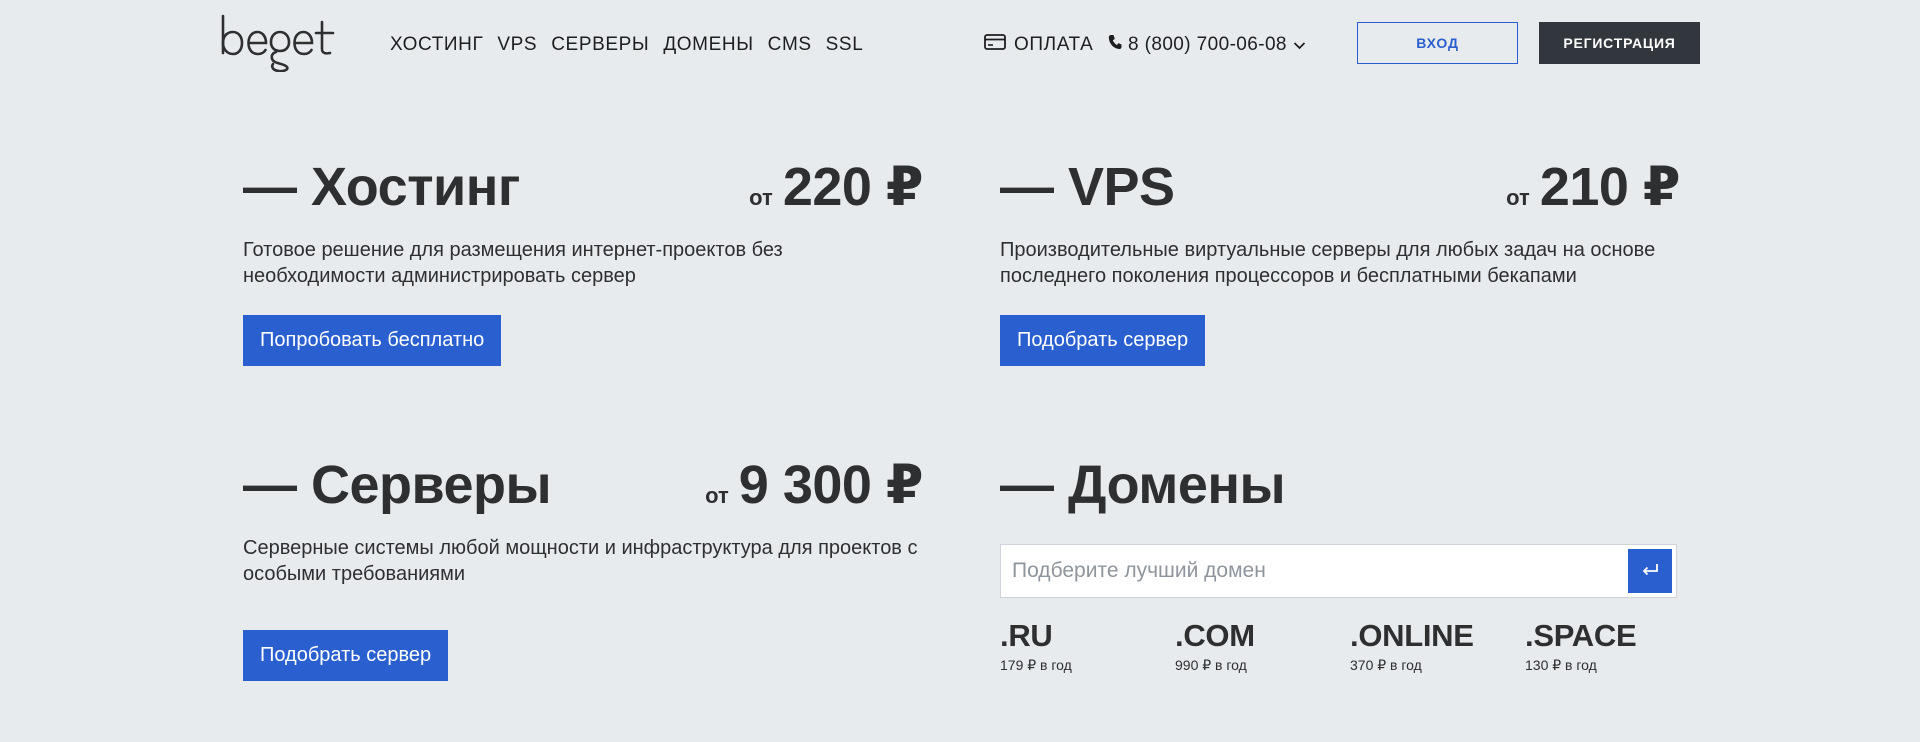  I want to click on nav-item-vps: VPS, so click(517, 45).